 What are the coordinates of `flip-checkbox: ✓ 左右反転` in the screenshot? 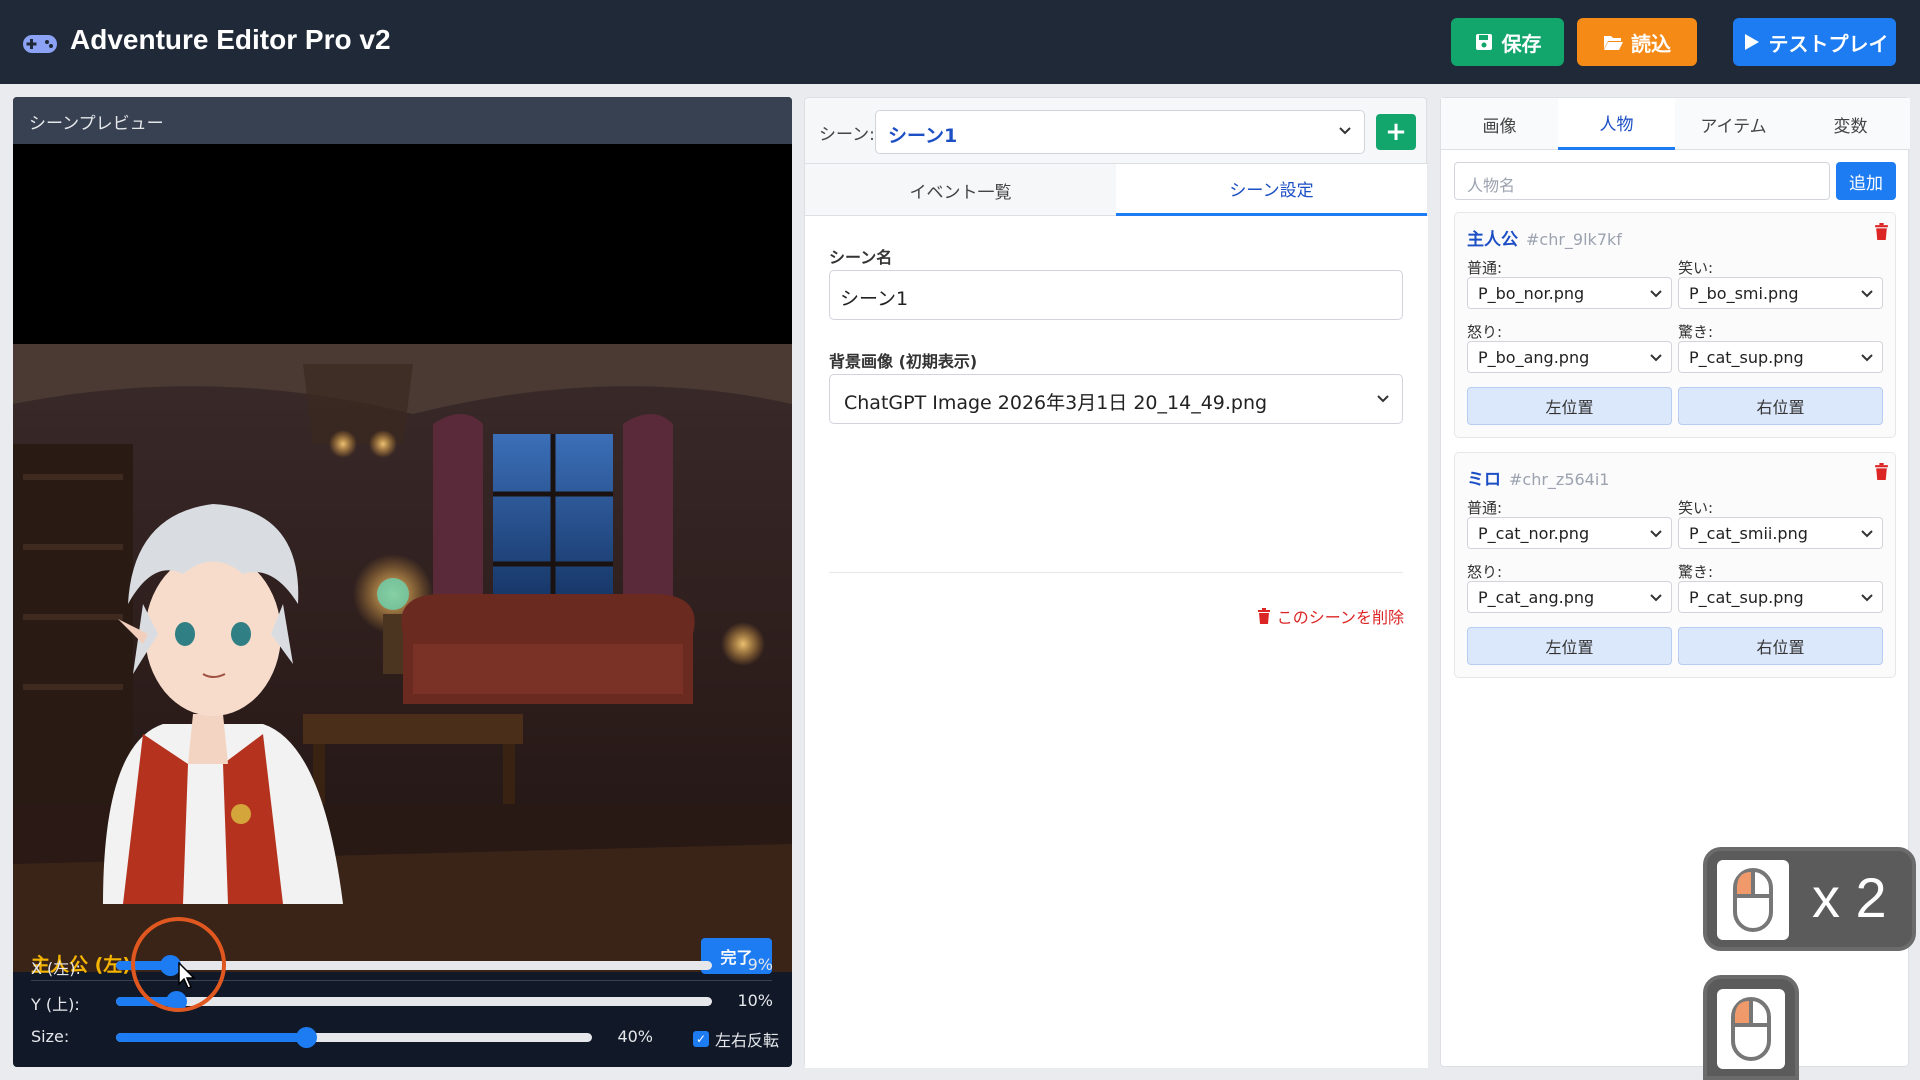 It's located at (736, 1039).